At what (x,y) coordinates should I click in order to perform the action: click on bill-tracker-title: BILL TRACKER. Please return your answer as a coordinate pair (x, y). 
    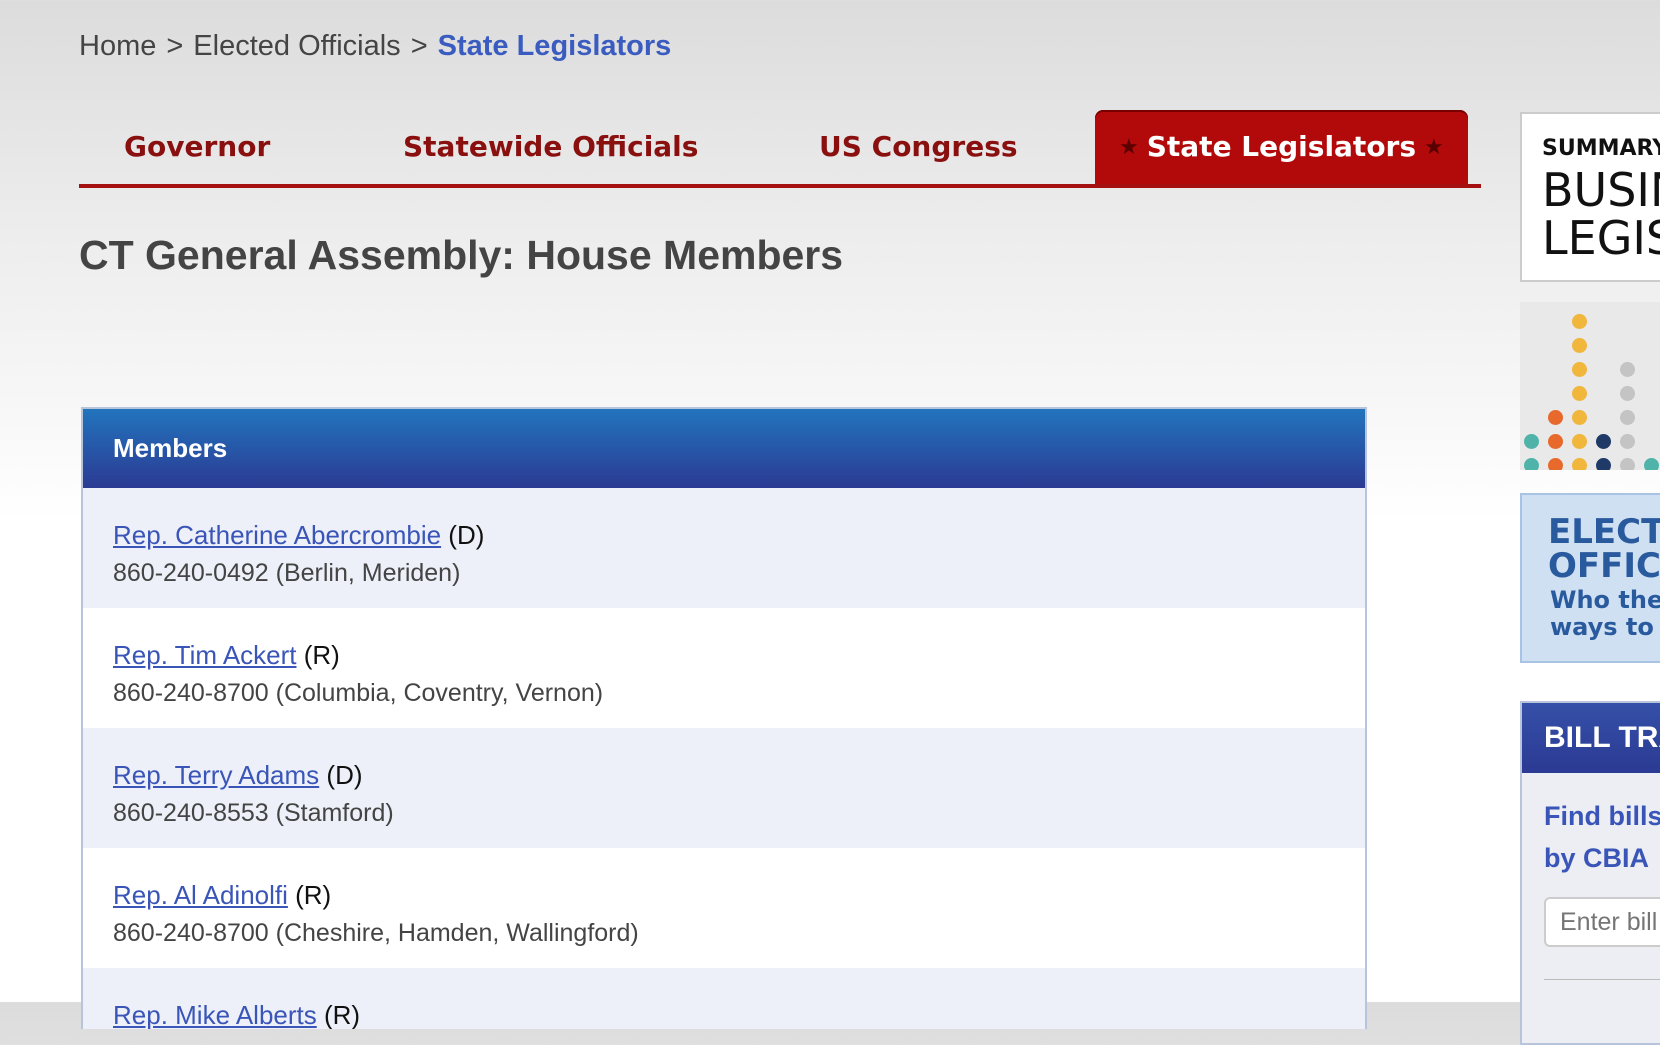
    Looking at the image, I should click on (1591, 738).